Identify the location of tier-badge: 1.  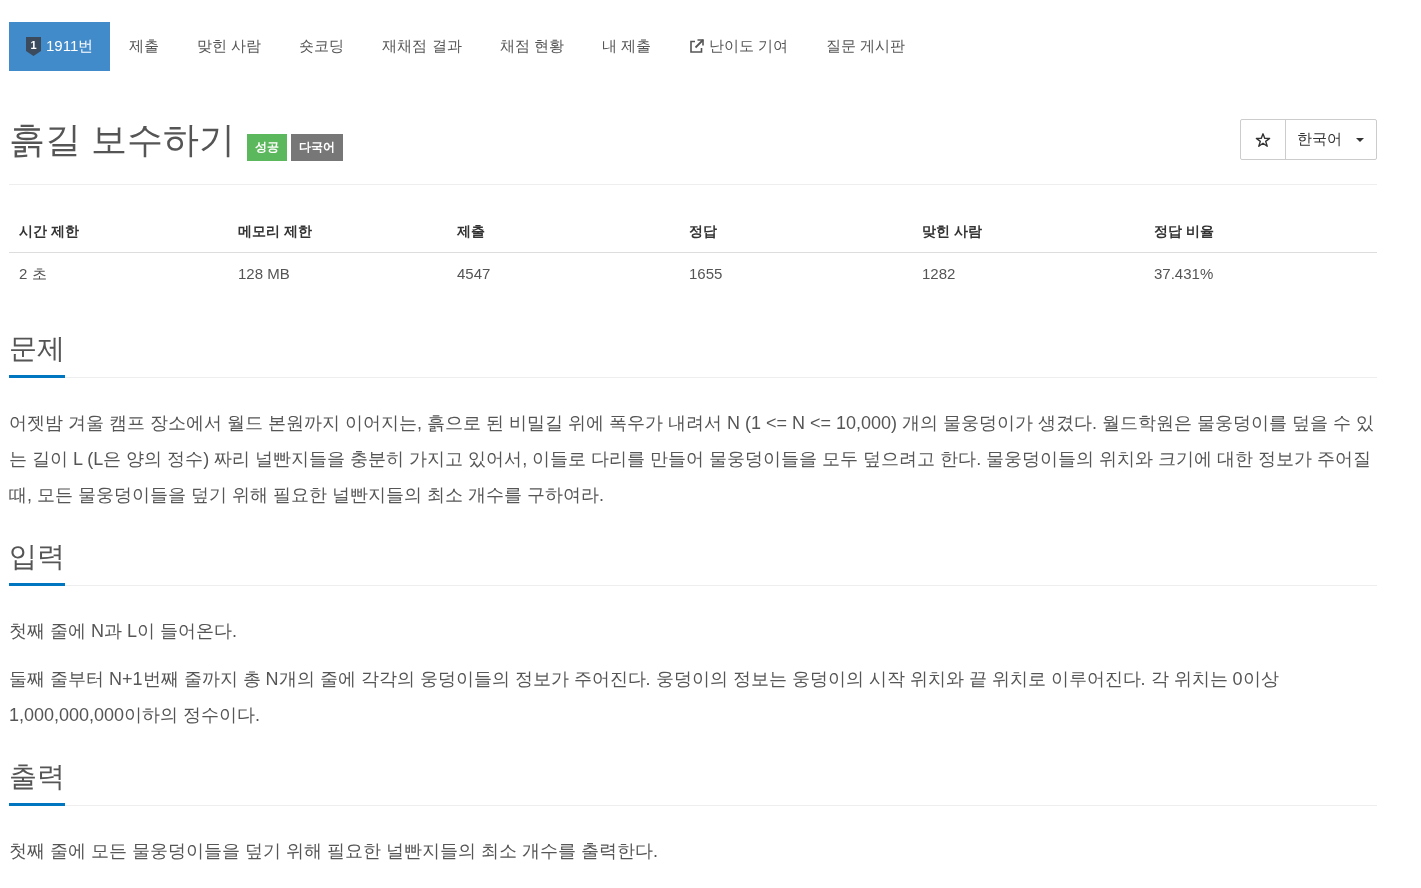
(33, 46).